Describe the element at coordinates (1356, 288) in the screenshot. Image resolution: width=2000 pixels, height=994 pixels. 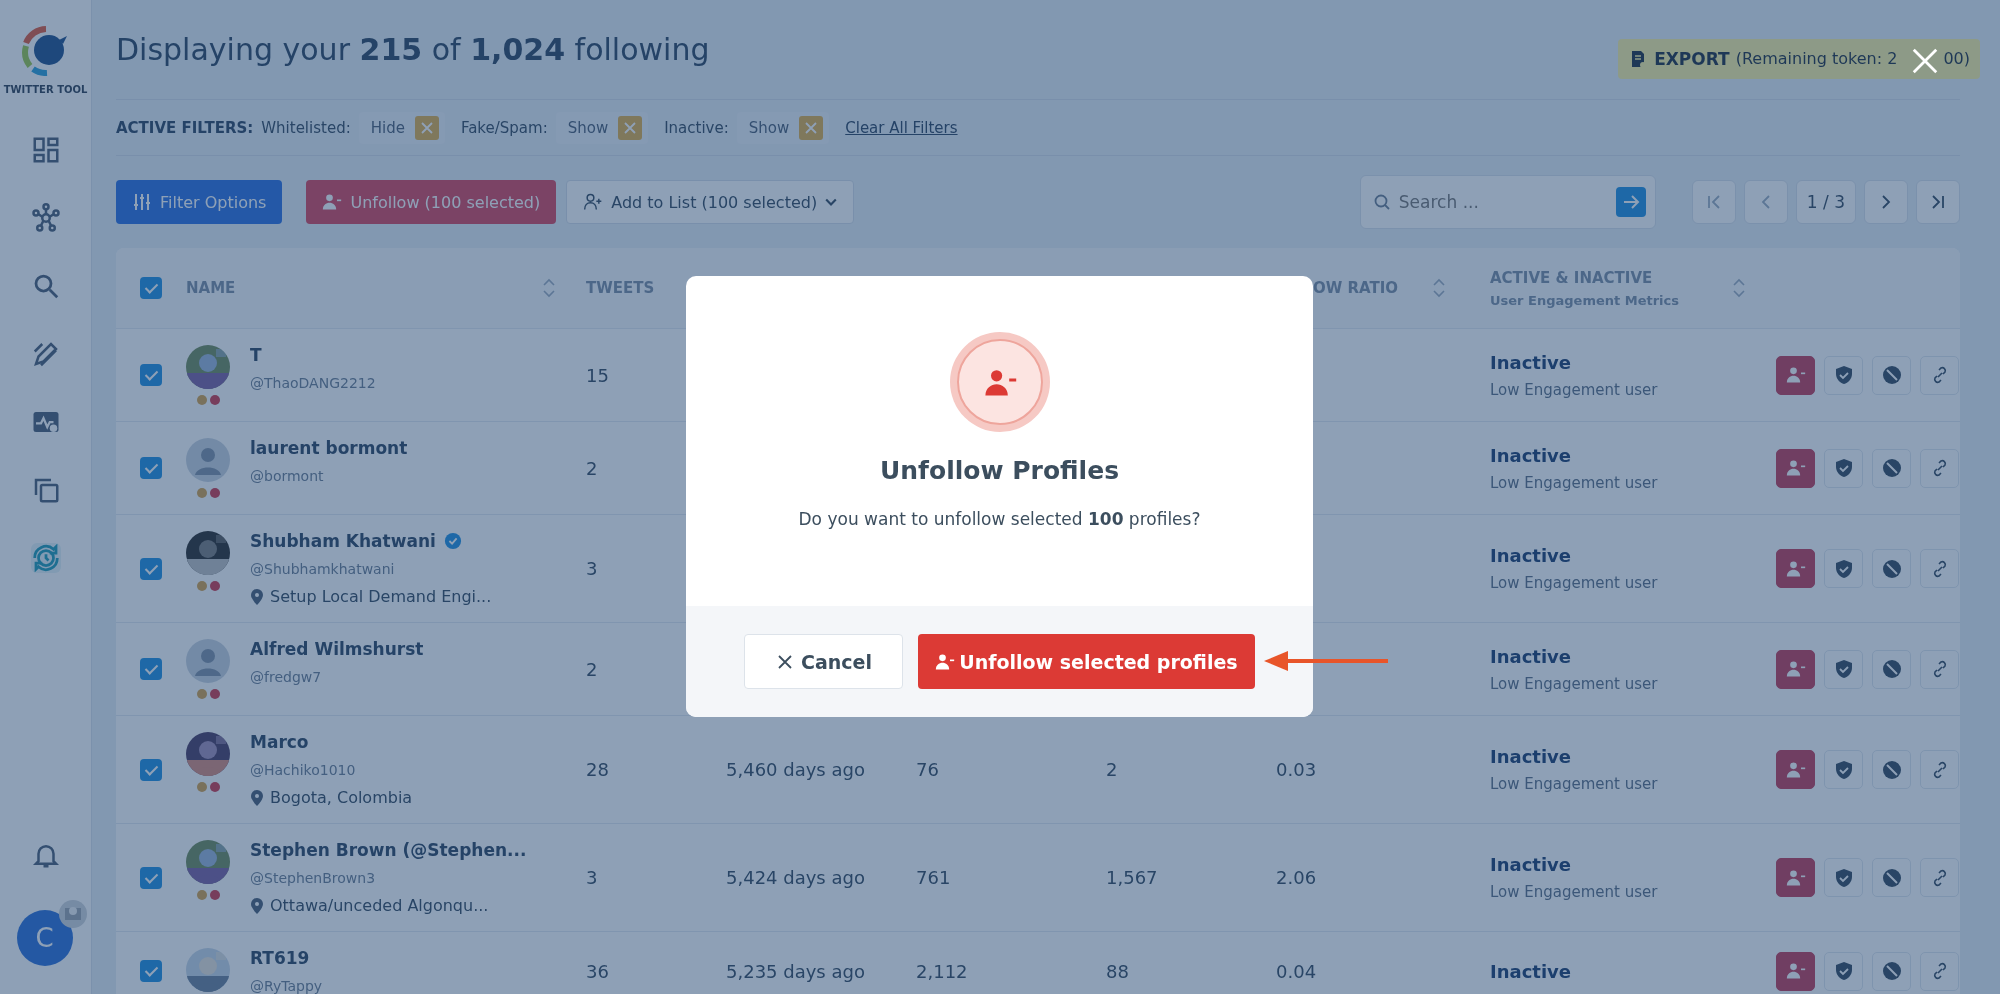
I see `column-header: OW RATIO` at that location.